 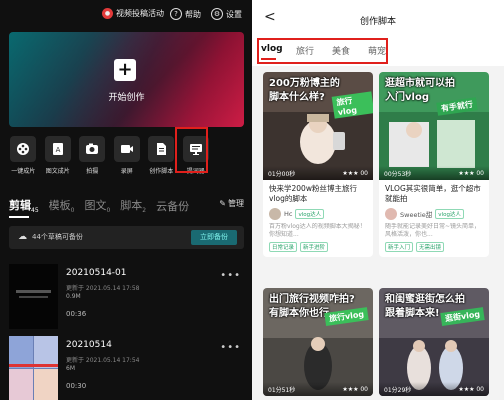 What do you see at coordinates (185, 14) in the screenshot?
I see `help-button: ? 帮助` at bounding box center [185, 14].